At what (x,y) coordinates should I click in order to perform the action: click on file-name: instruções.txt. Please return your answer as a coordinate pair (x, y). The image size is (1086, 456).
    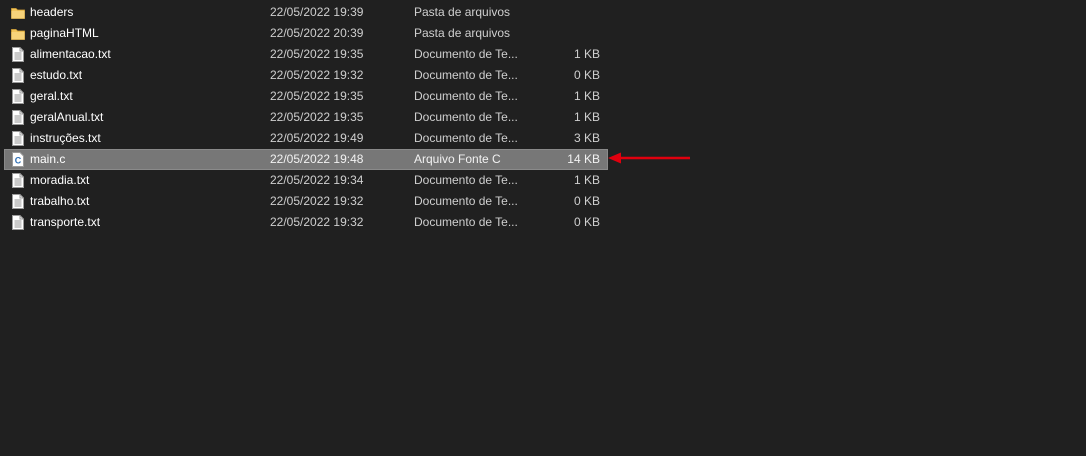
    Looking at the image, I should click on (65, 138).